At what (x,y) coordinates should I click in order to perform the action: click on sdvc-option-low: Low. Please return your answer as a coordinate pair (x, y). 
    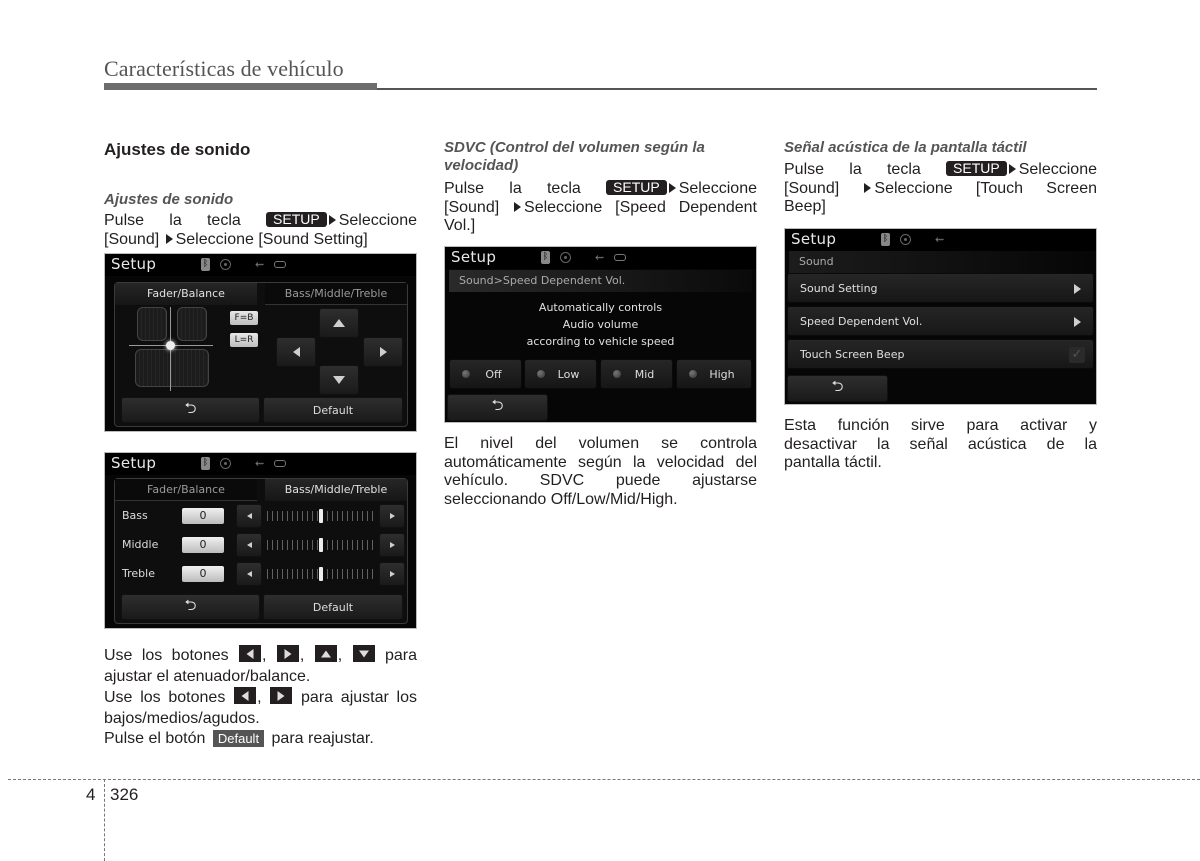
    Looking at the image, I should click on (560, 374).